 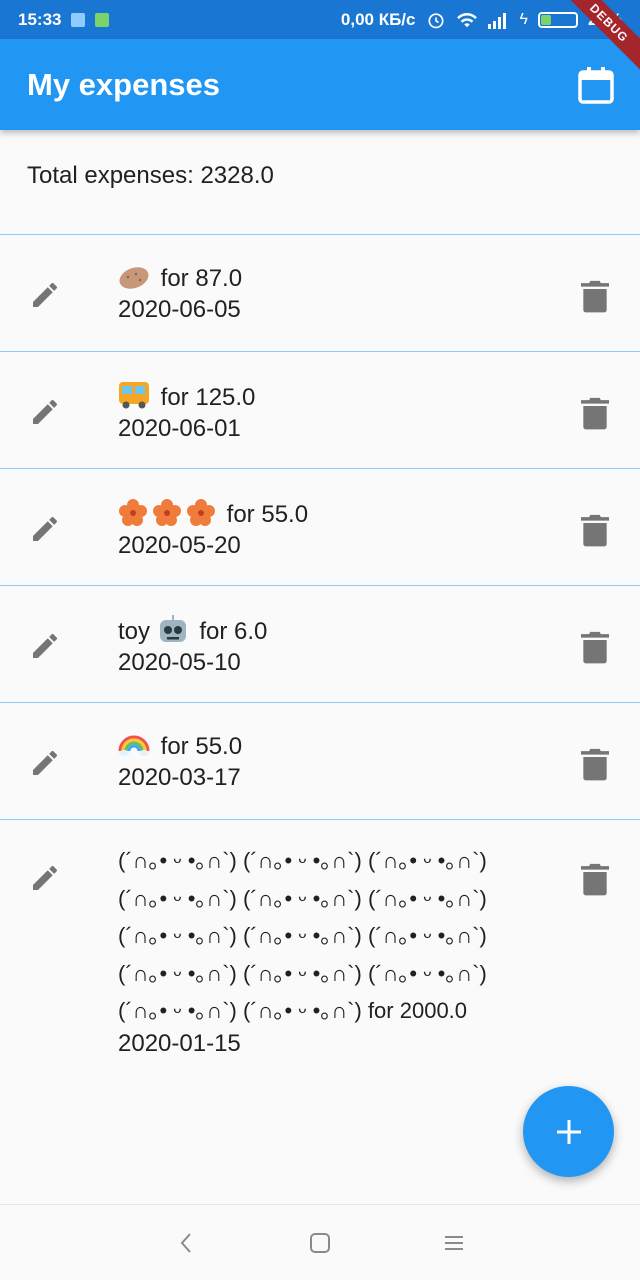 What do you see at coordinates (230, 631) in the screenshot?
I see `expense-amount: for 6.0` at bounding box center [230, 631].